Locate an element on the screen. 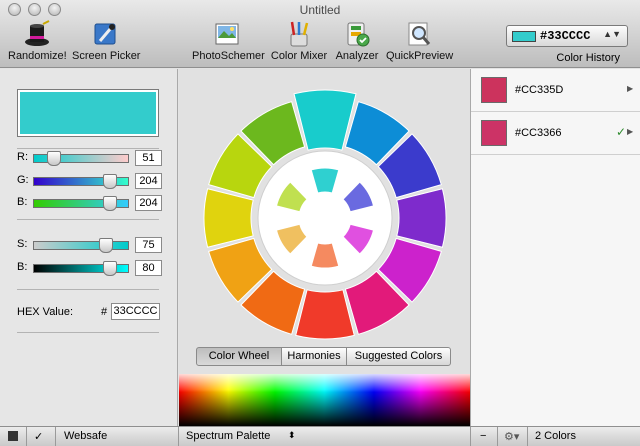 The width and height of the screenshot is (640, 446). photoschemer-label: PhotoSchemer is located at coordinates (228, 56).